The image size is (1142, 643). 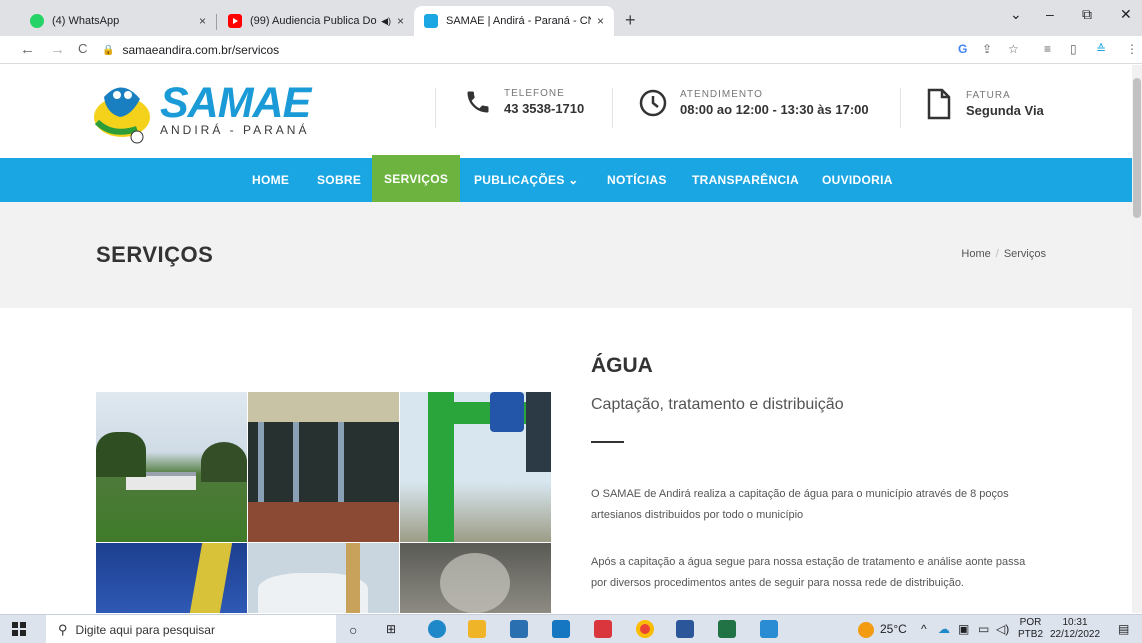 What do you see at coordinates (353, 630) in the screenshot?
I see `cortana-icon: ○` at bounding box center [353, 630].